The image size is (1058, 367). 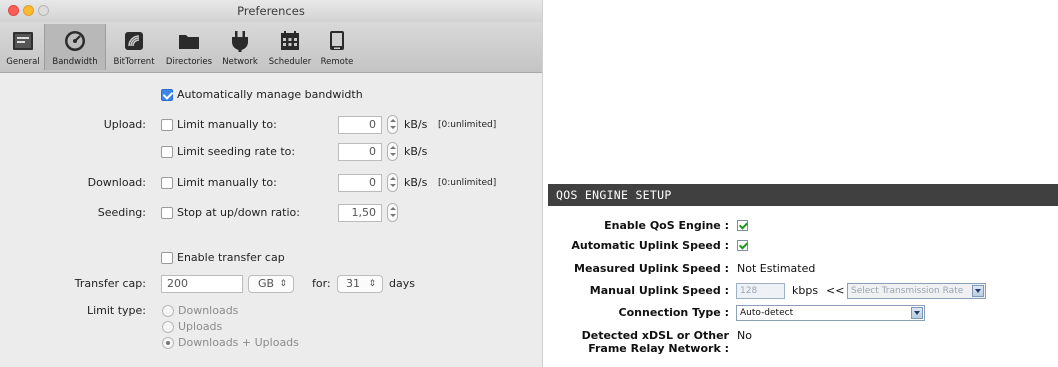 What do you see at coordinates (208, 310) in the screenshot?
I see `limit-type-downloads-label: Downloads` at bounding box center [208, 310].